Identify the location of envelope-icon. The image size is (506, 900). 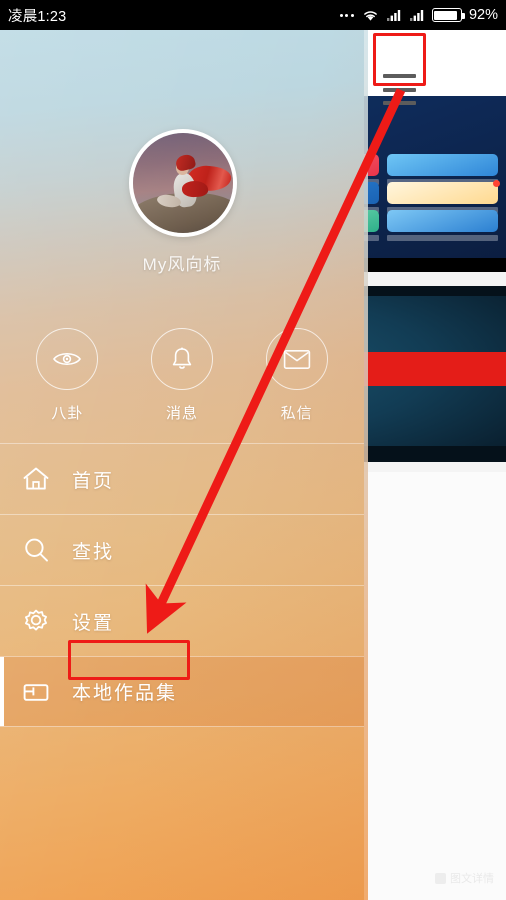
(296, 359).